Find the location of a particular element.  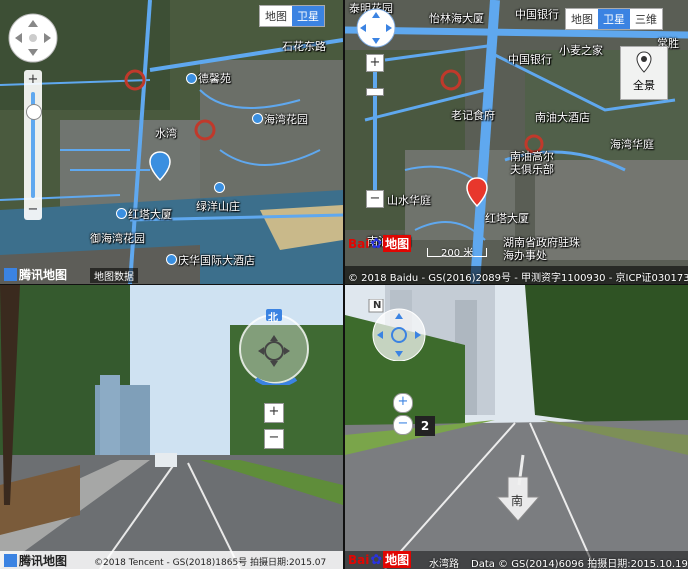

map-label: 庆华国际大酒店 is located at coordinates (216, 260).